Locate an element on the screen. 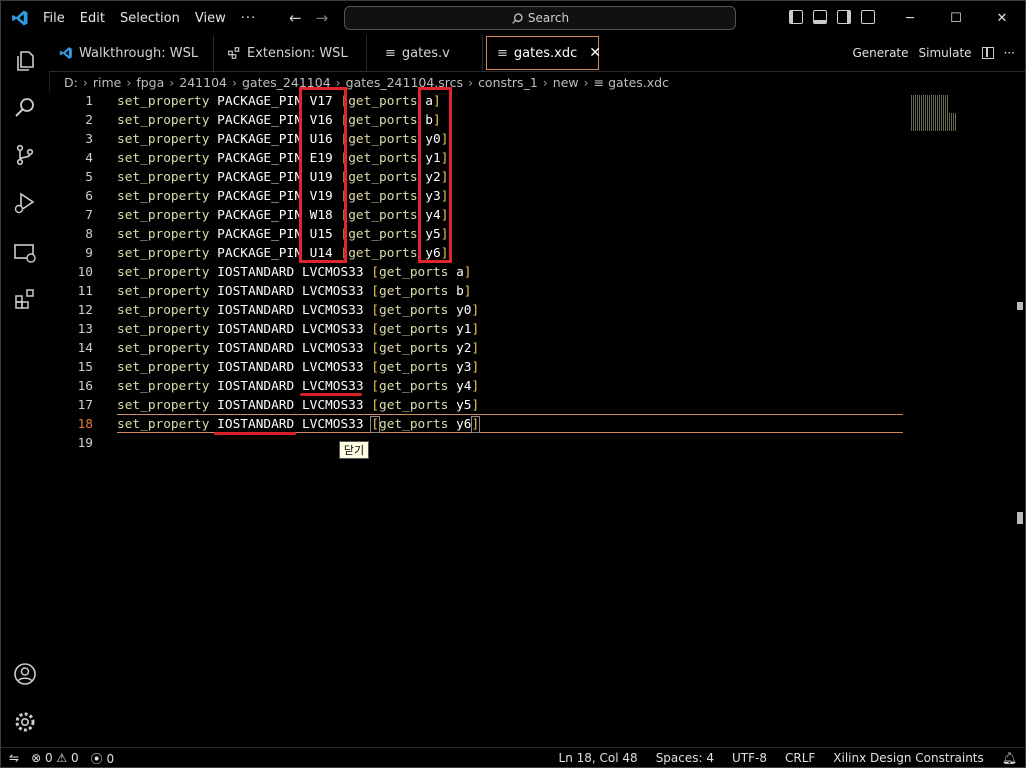  line-number: 16 is located at coordinates (85, 386).